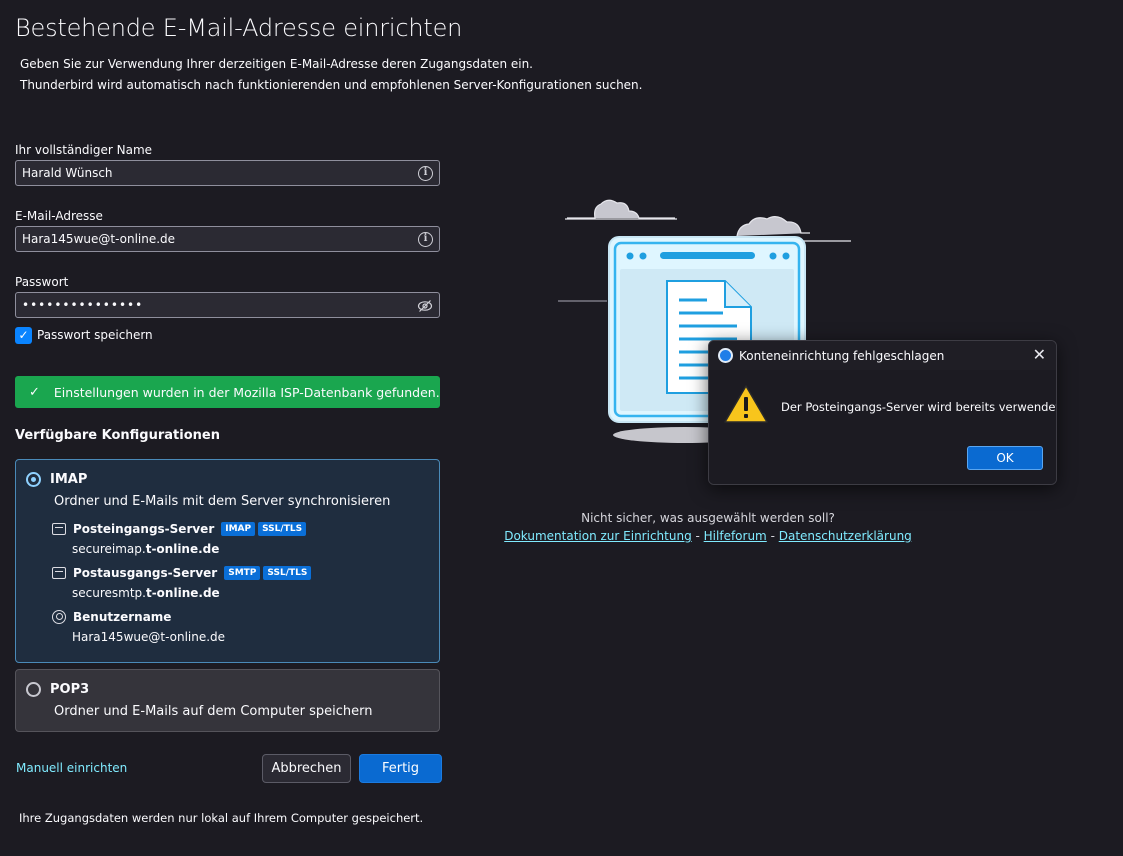  I want to click on user-icon, so click(59, 617).